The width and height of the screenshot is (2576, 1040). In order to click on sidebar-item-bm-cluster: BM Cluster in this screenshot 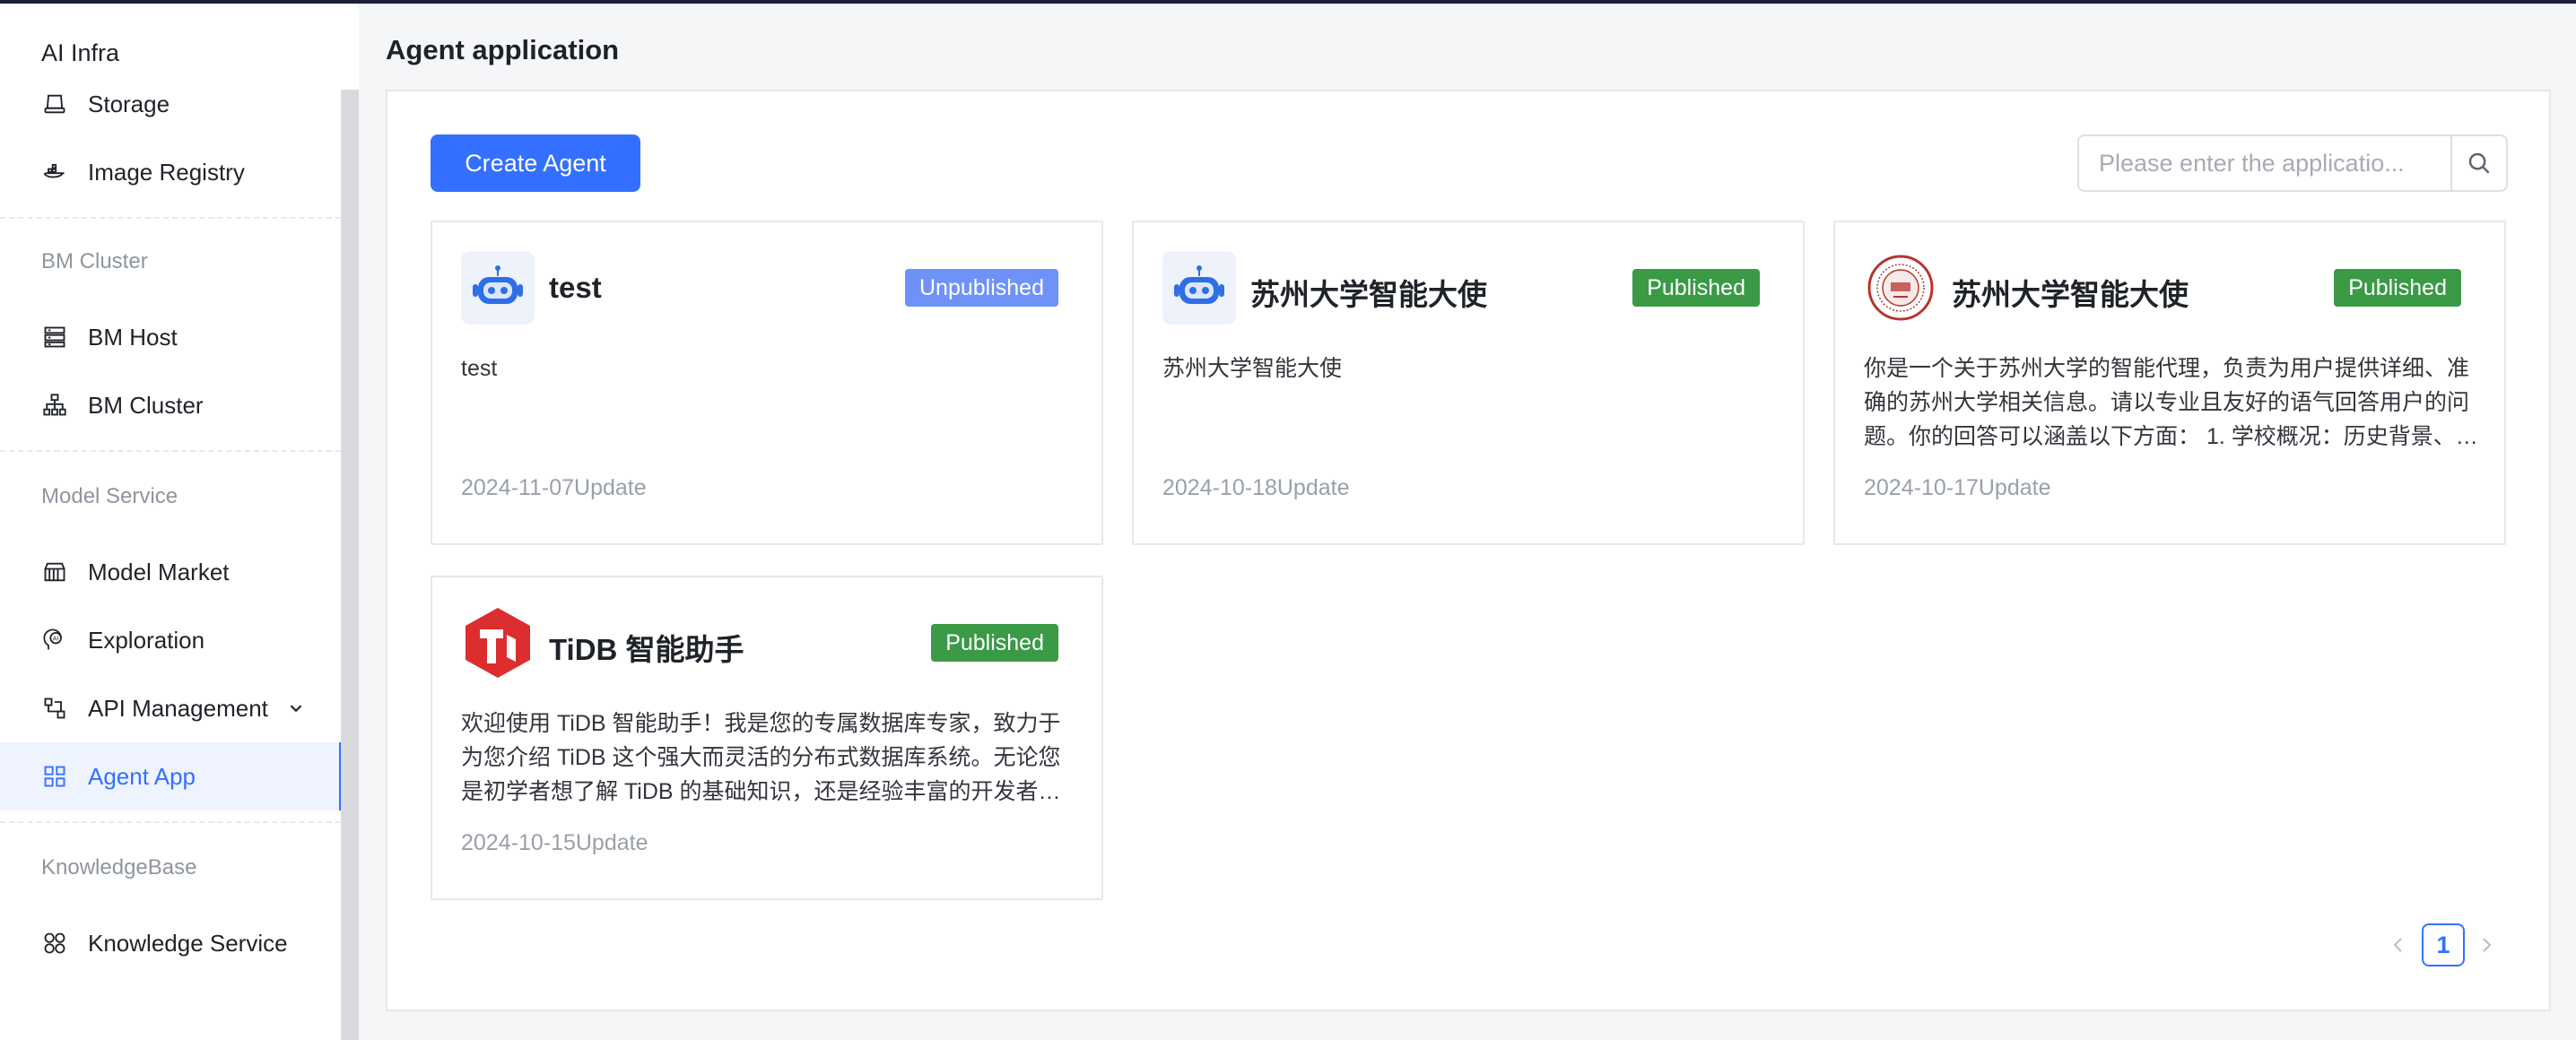, I will do `click(170, 405)`.